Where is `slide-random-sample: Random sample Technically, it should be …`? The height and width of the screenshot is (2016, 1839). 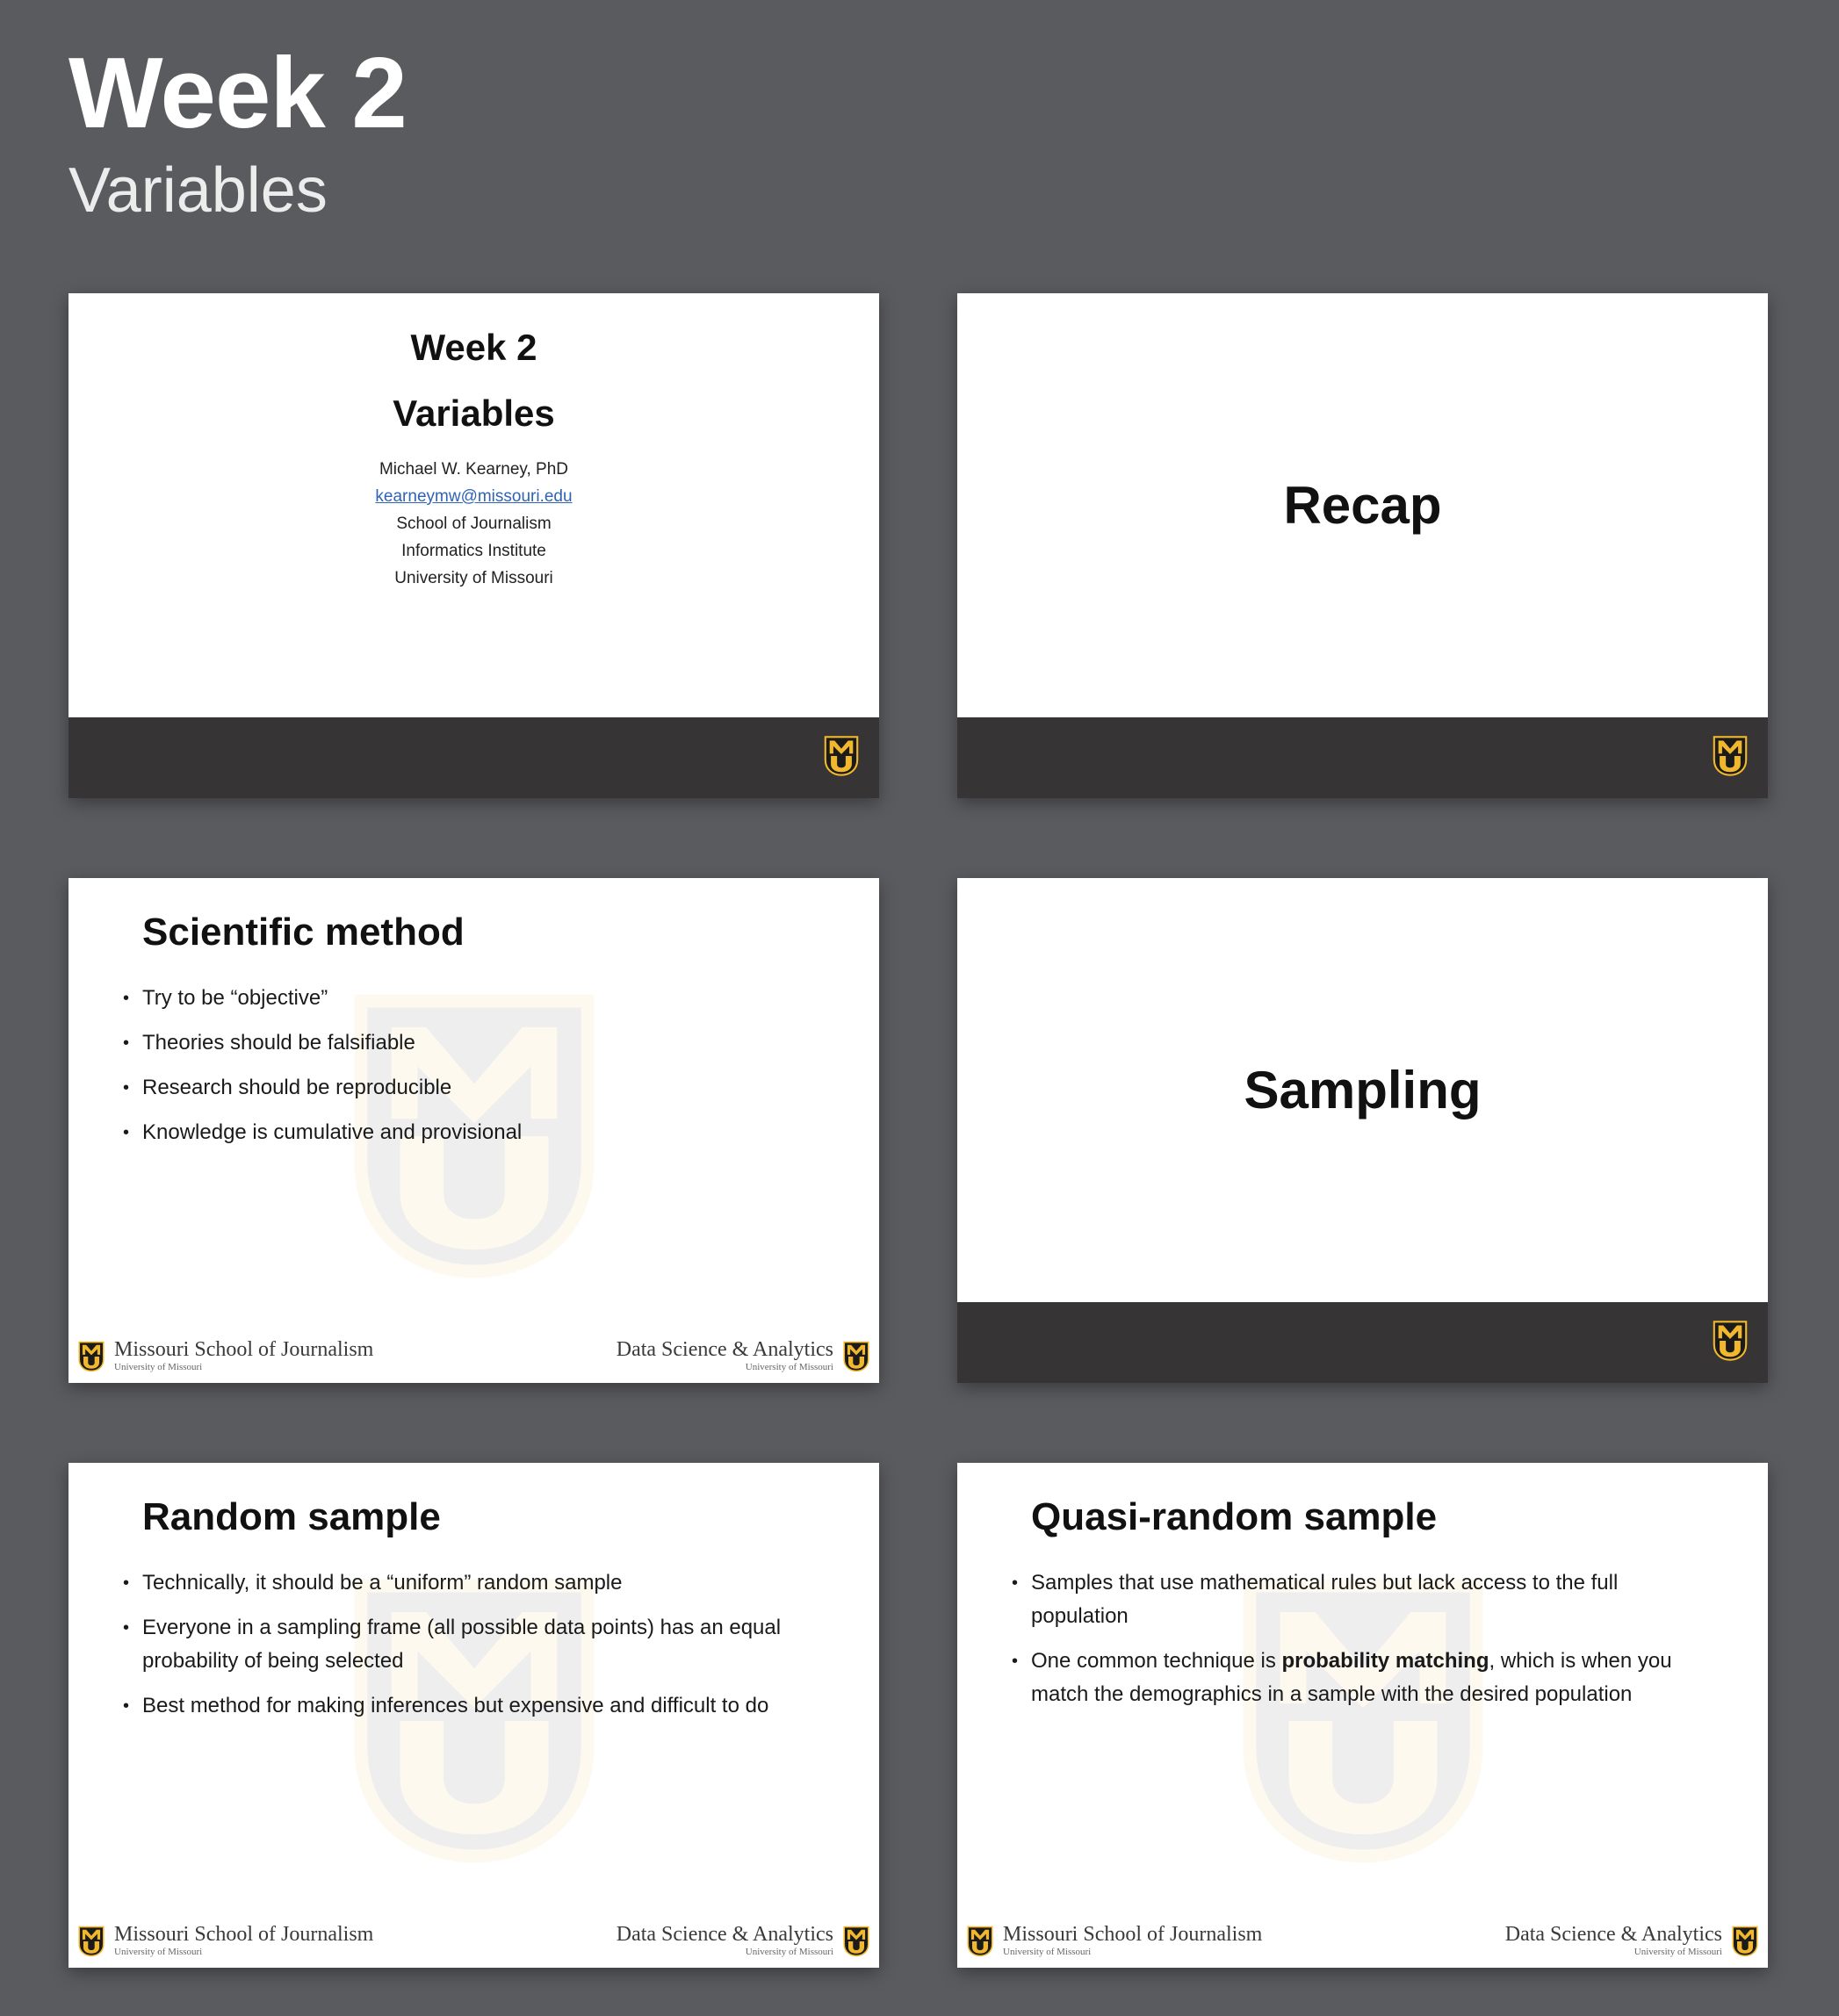 slide-random-sample: Random sample Technically, it should be … is located at coordinates (474, 1715).